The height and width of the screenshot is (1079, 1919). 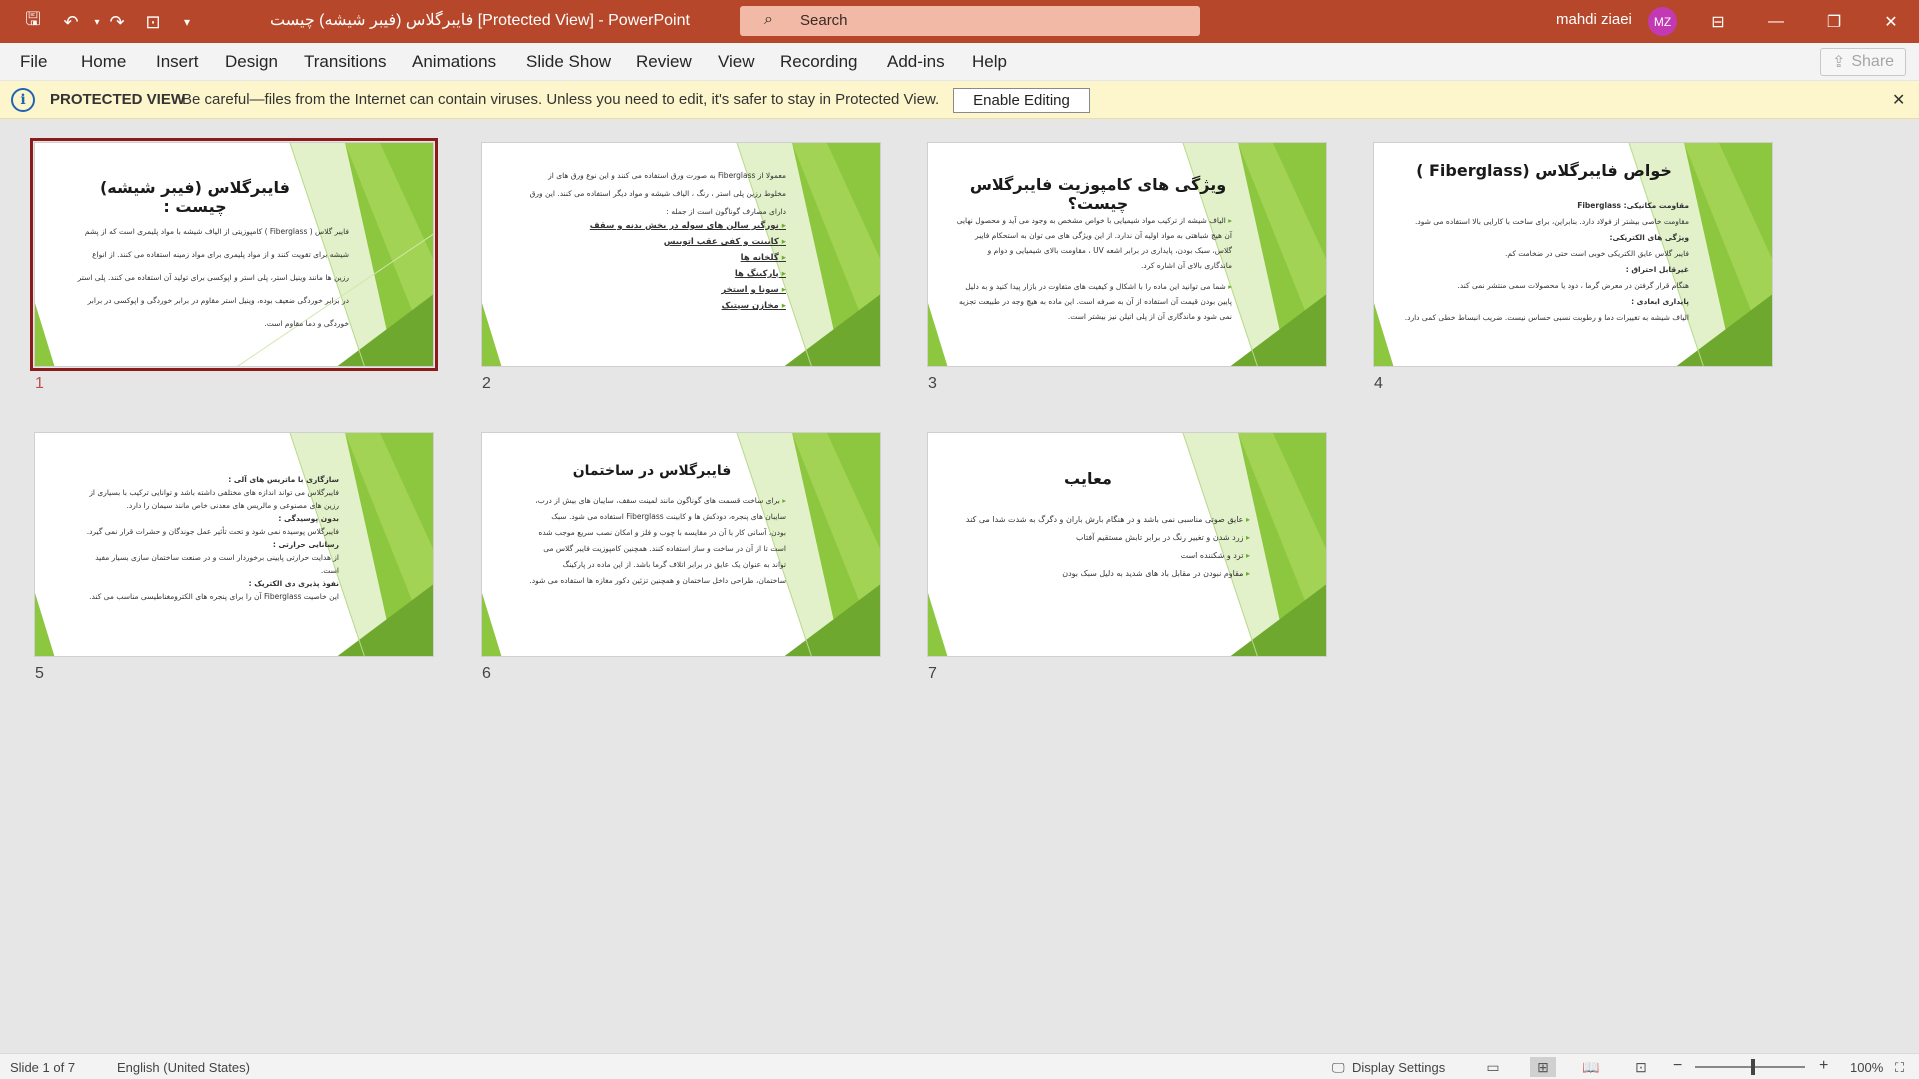 I want to click on reading-view-icon: 📖, so click(x=1591, y=1067).